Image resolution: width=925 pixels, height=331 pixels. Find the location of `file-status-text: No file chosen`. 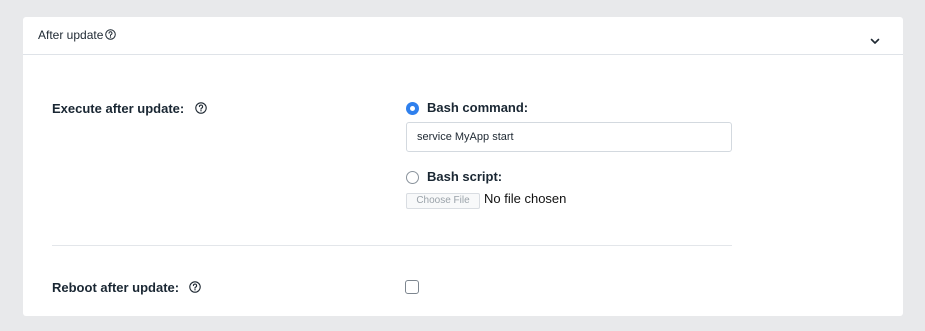

file-status-text: No file chosen is located at coordinates (525, 198).